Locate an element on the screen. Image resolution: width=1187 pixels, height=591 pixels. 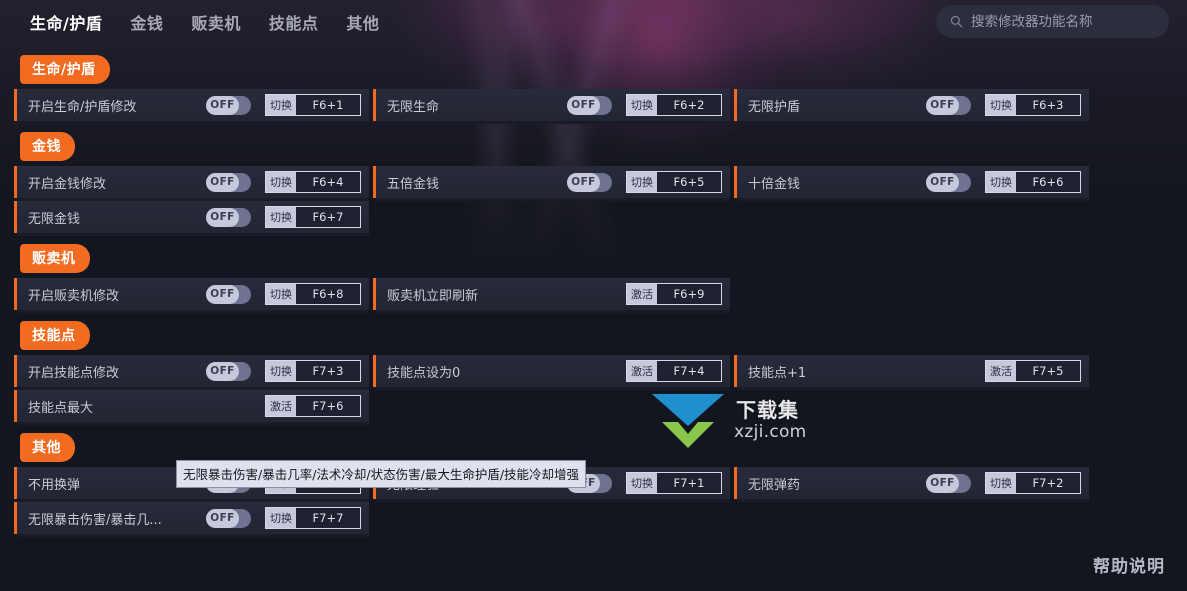
hotkey-binding: 激活 F7+6 is located at coordinates (313, 406).